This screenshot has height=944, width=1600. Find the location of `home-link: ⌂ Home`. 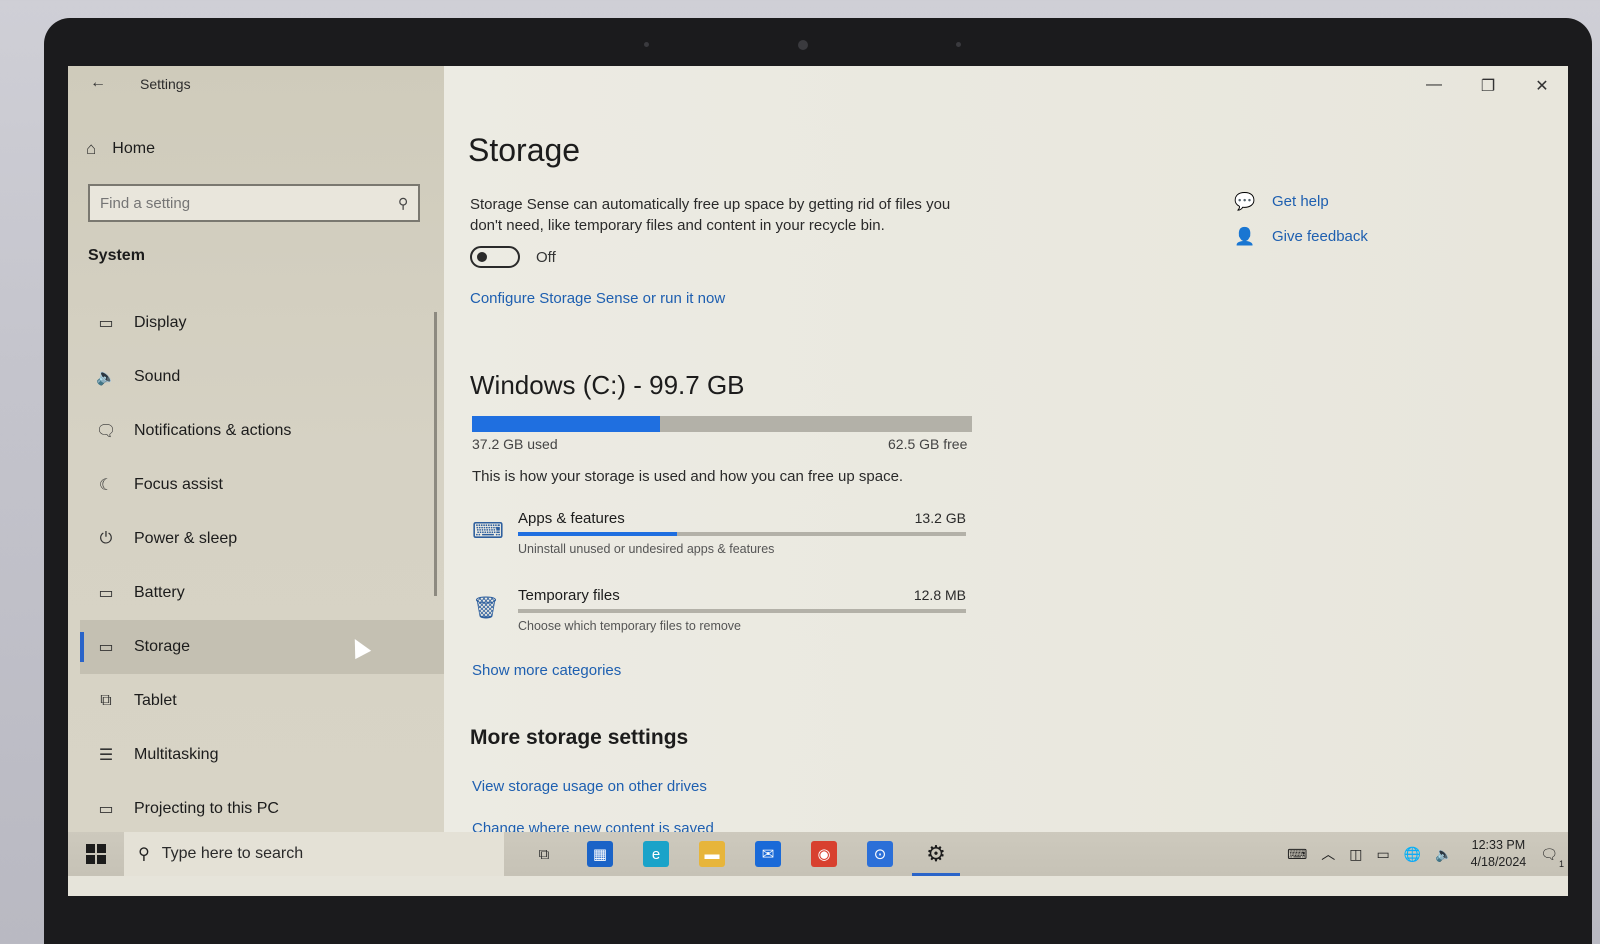

home-link: ⌂ Home is located at coordinates (120, 149).